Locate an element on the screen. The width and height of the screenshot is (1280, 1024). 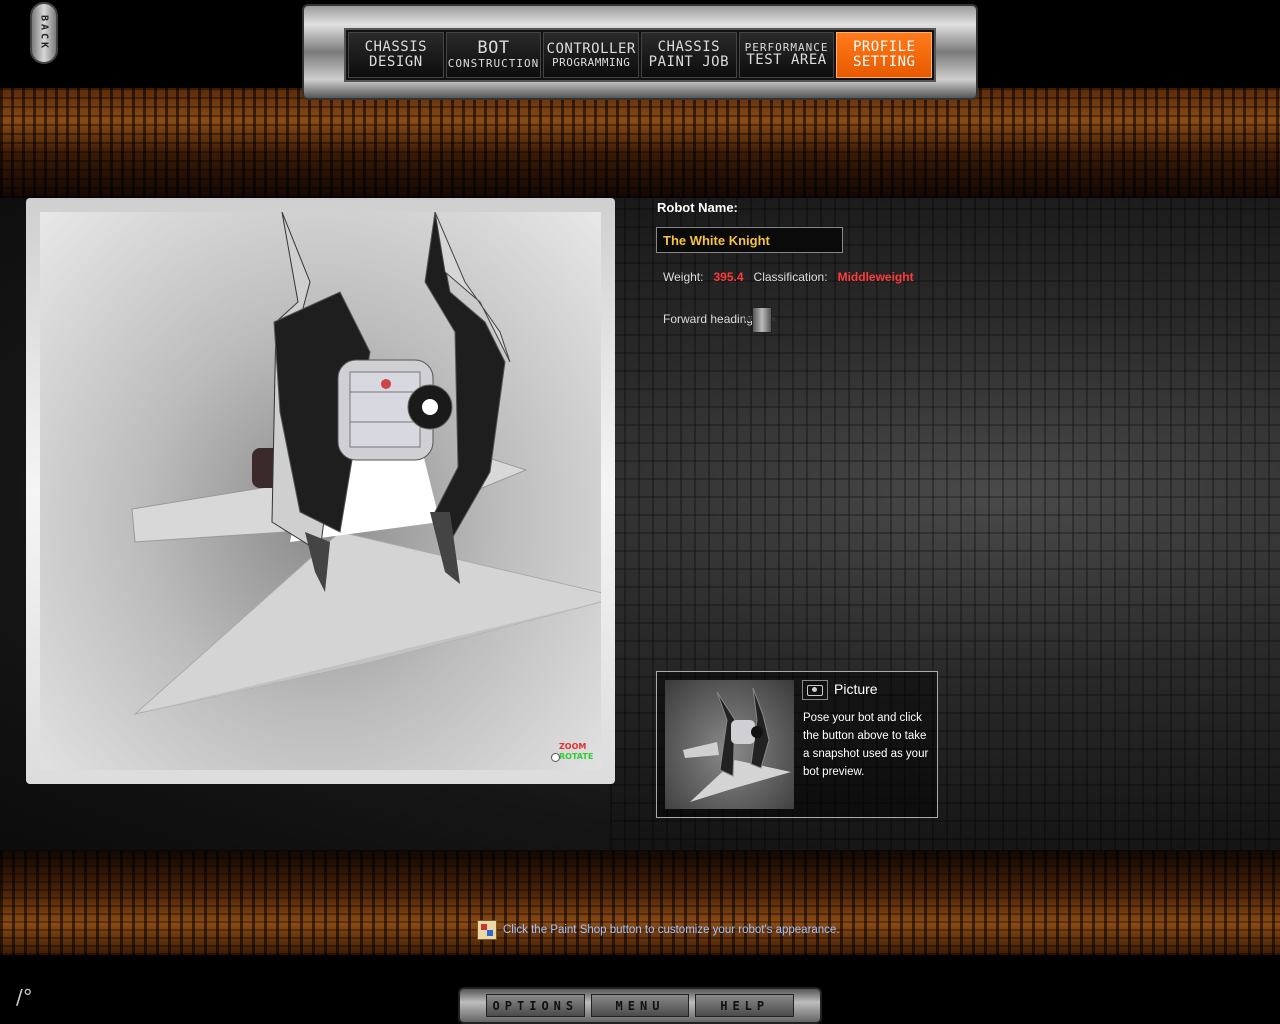
back-label: BACK is located at coordinates (44, 33).